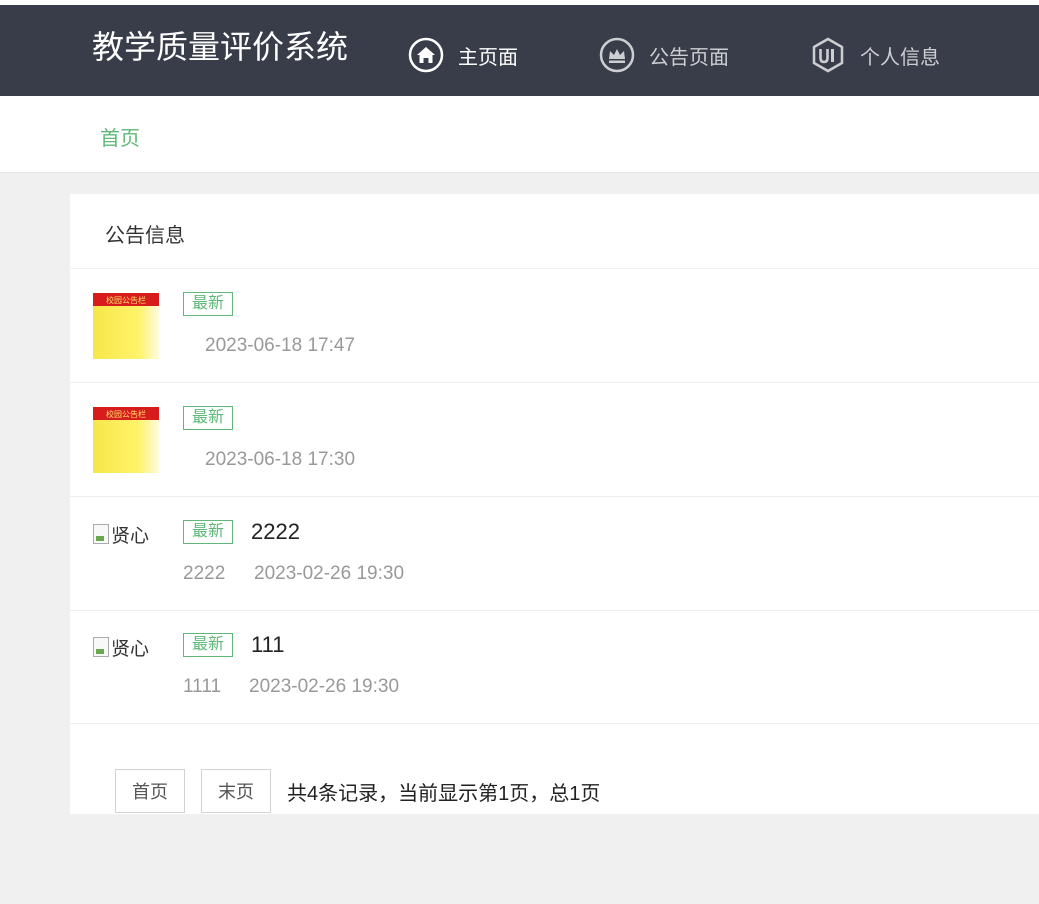  I want to click on pagination: 首页 末页 共4条记录，当前显示第1页，总1页, so click(357, 791).